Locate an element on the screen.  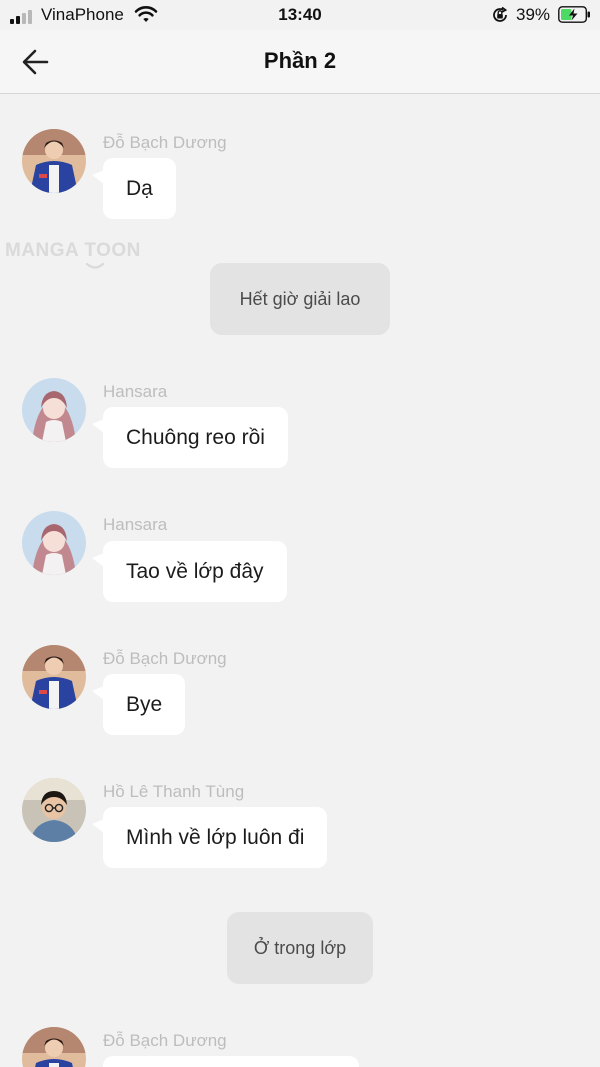
message-bubble is located at coordinates (231, 1061).